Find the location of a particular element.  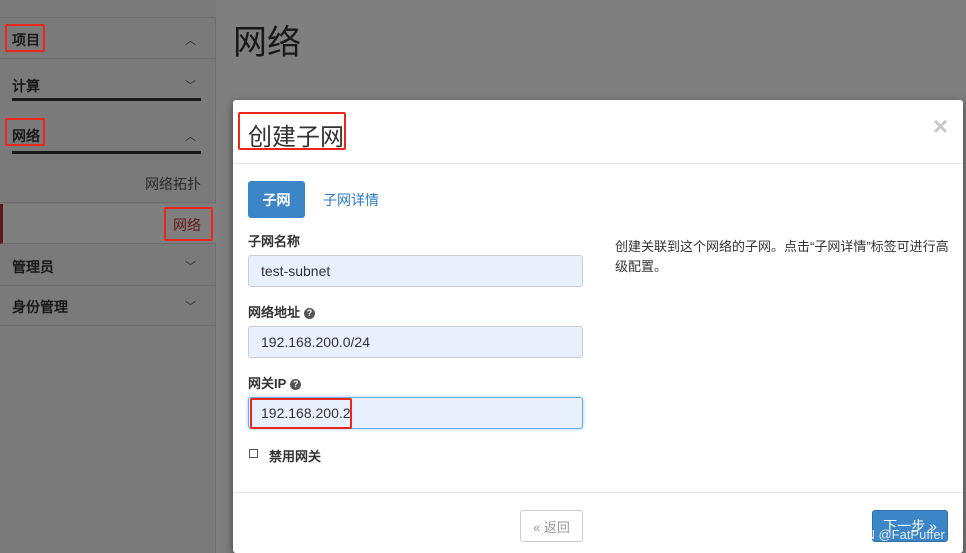

subnet-name-input is located at coordinates (415, 271).